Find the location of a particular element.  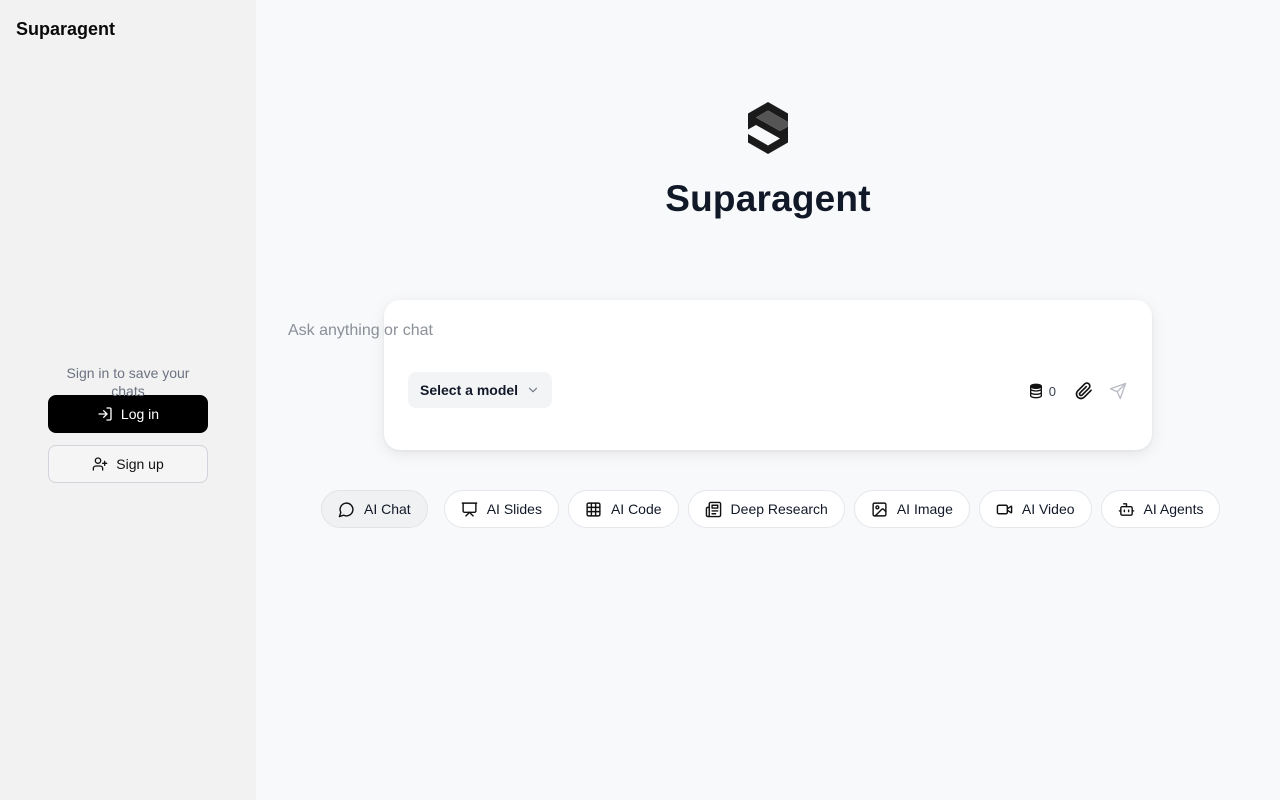

signup-button: Sign up is located at coordinates (128, 464).